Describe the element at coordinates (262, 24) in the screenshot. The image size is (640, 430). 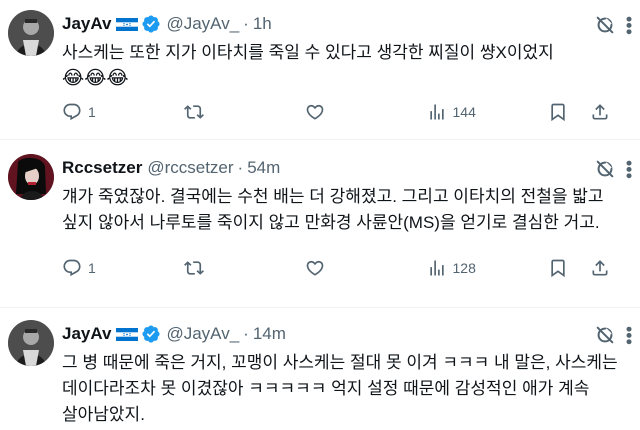
I see `timestamp: 1h` at that location.